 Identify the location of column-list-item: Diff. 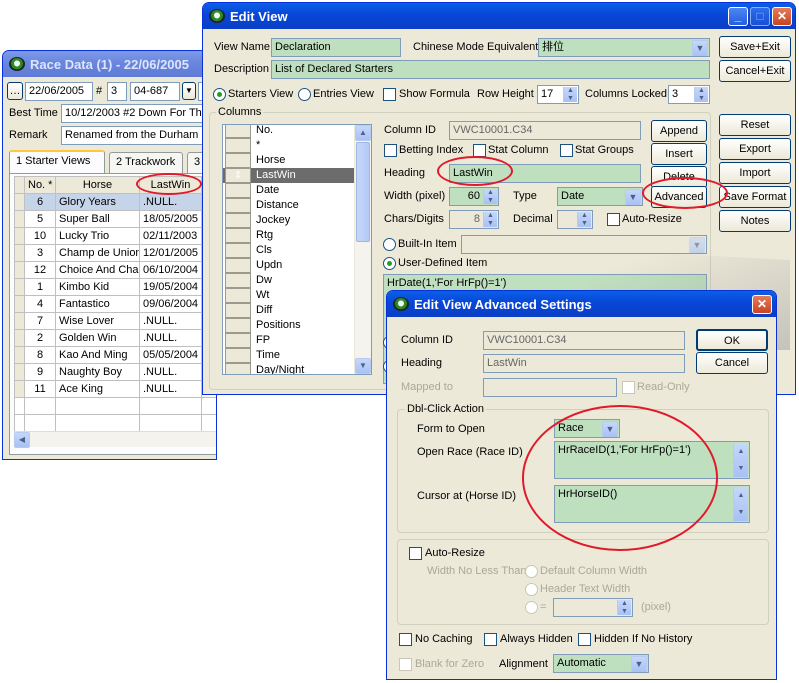
(289, 310).